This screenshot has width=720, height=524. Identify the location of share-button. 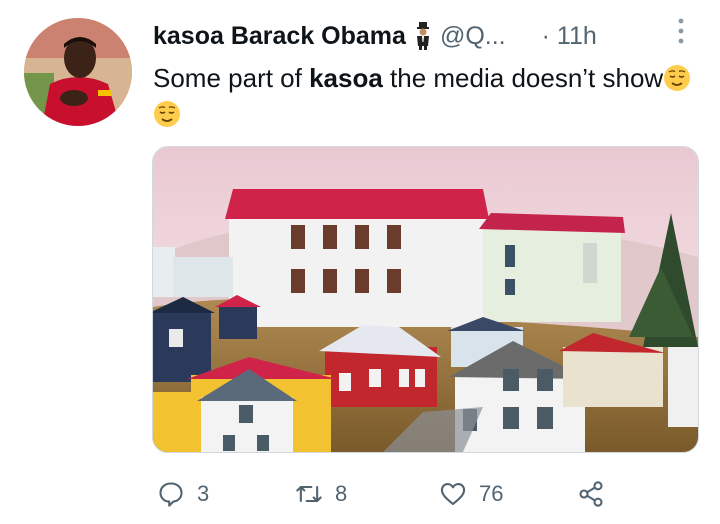
(597, 494).